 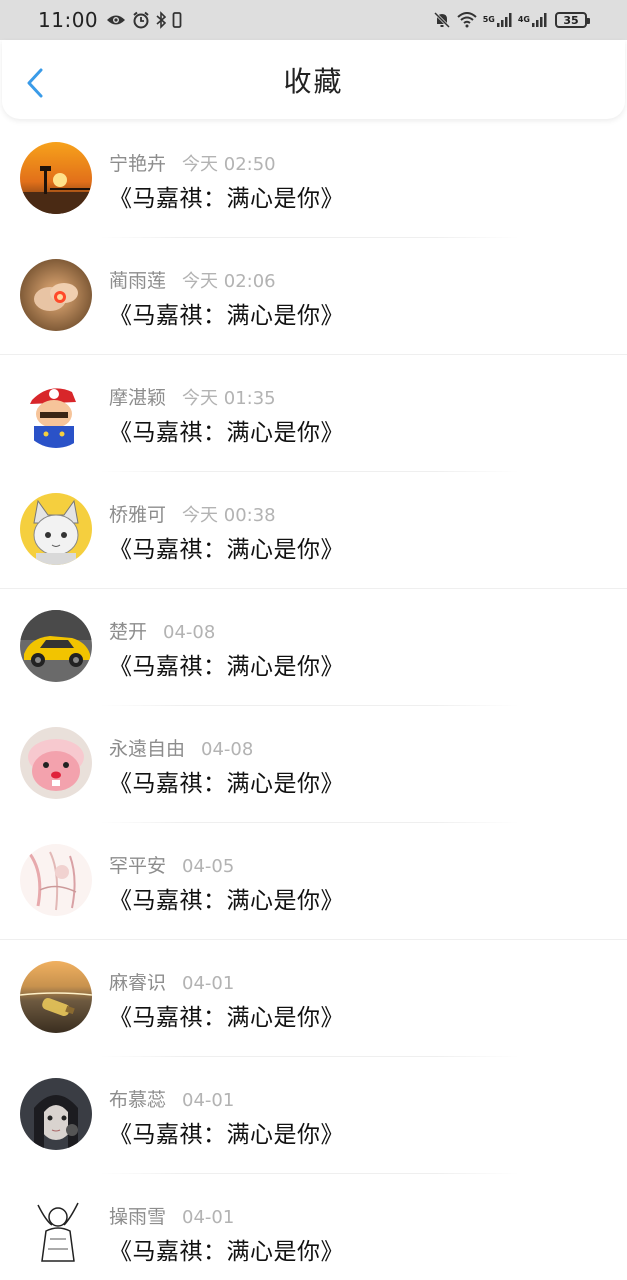 I want to click on alarm-icon, so click(x=141, y=20).